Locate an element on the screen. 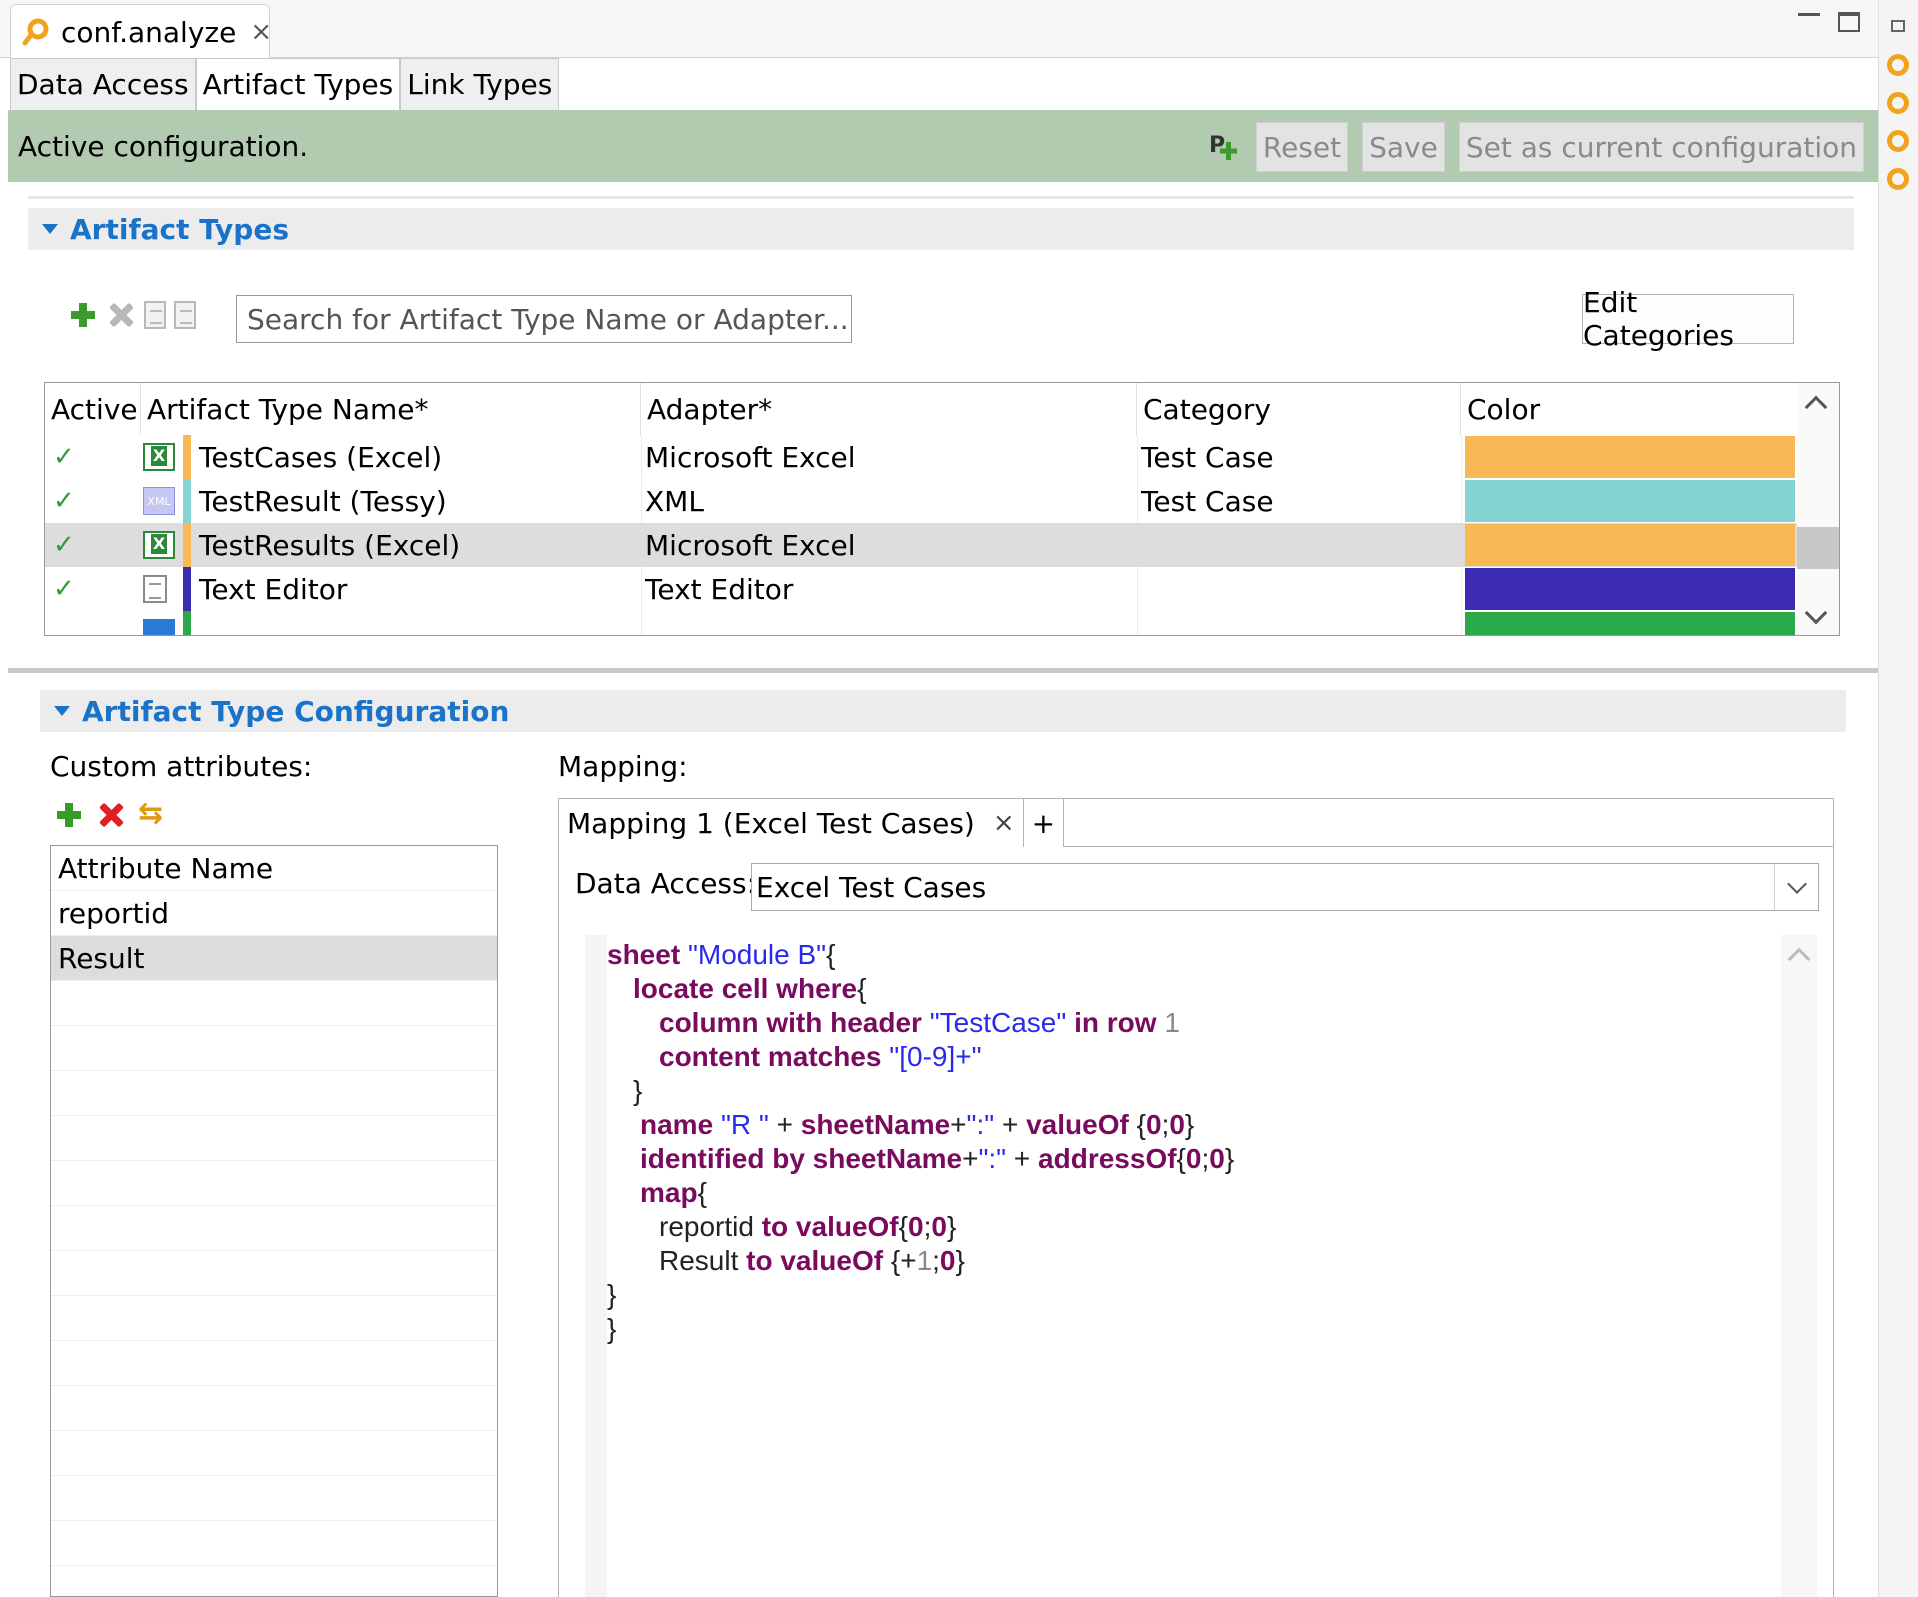 The height and width of the screenshot is (1597, 1918). scrollbar-thumb is located at coordinates (1818, 548).